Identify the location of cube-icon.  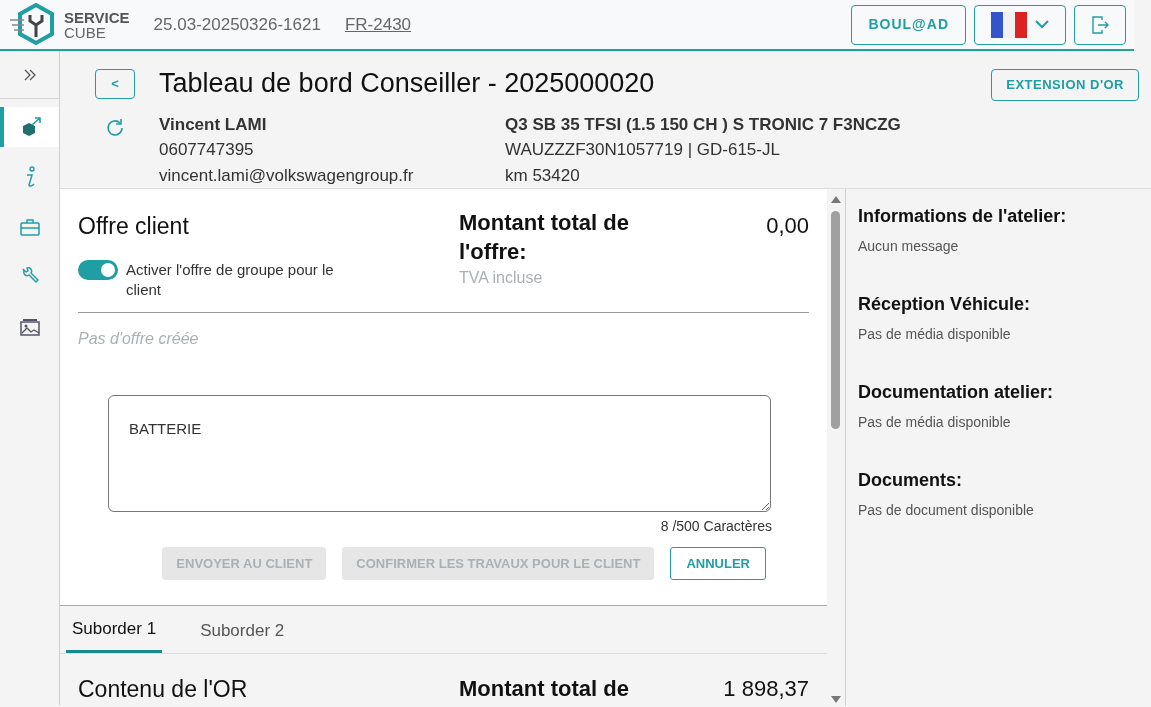
(31, 127).